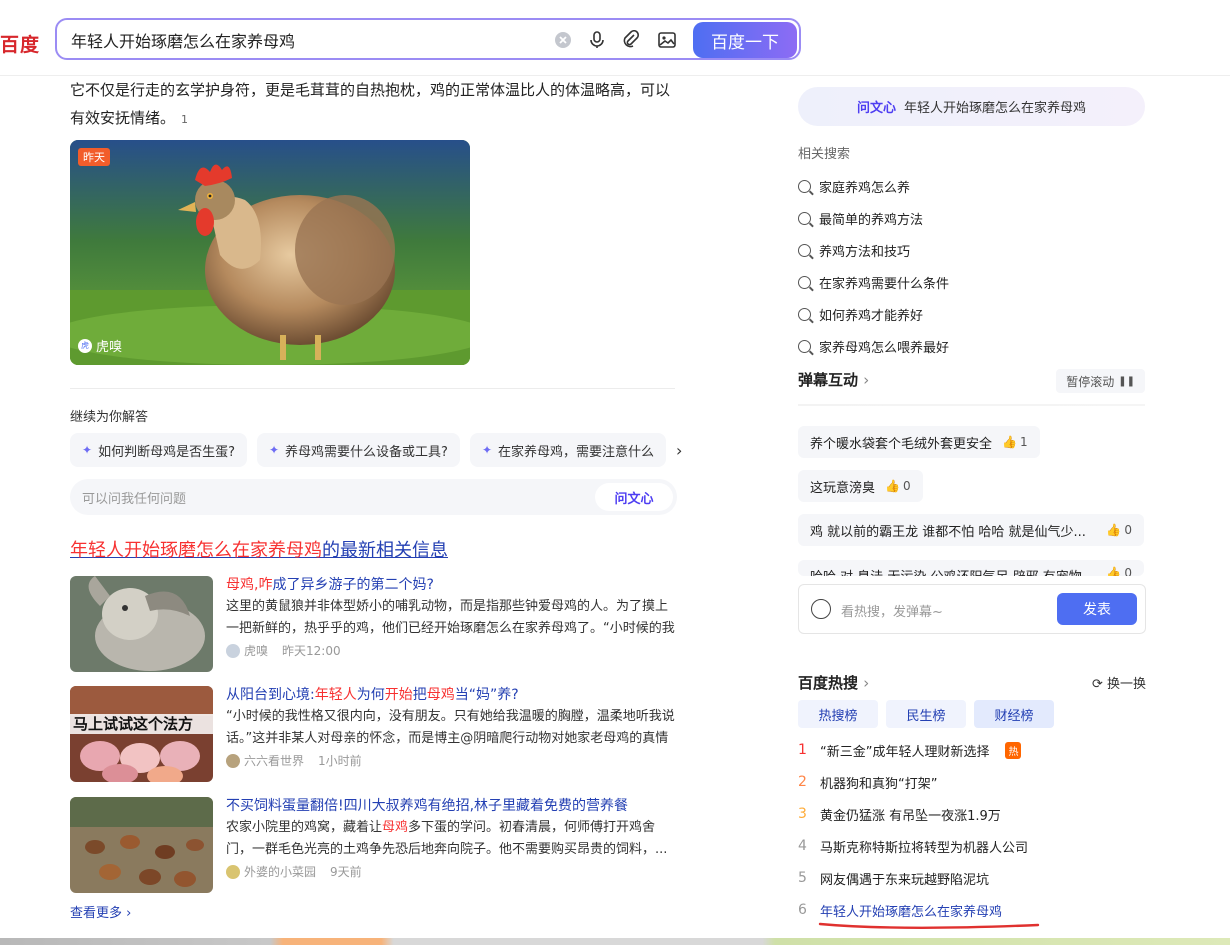 The image size is (1230, 945). What do you see at coordinates (440, 695) in the screenshot?
I see `headline-part: 母鸡` at bounding box center [440, 695].